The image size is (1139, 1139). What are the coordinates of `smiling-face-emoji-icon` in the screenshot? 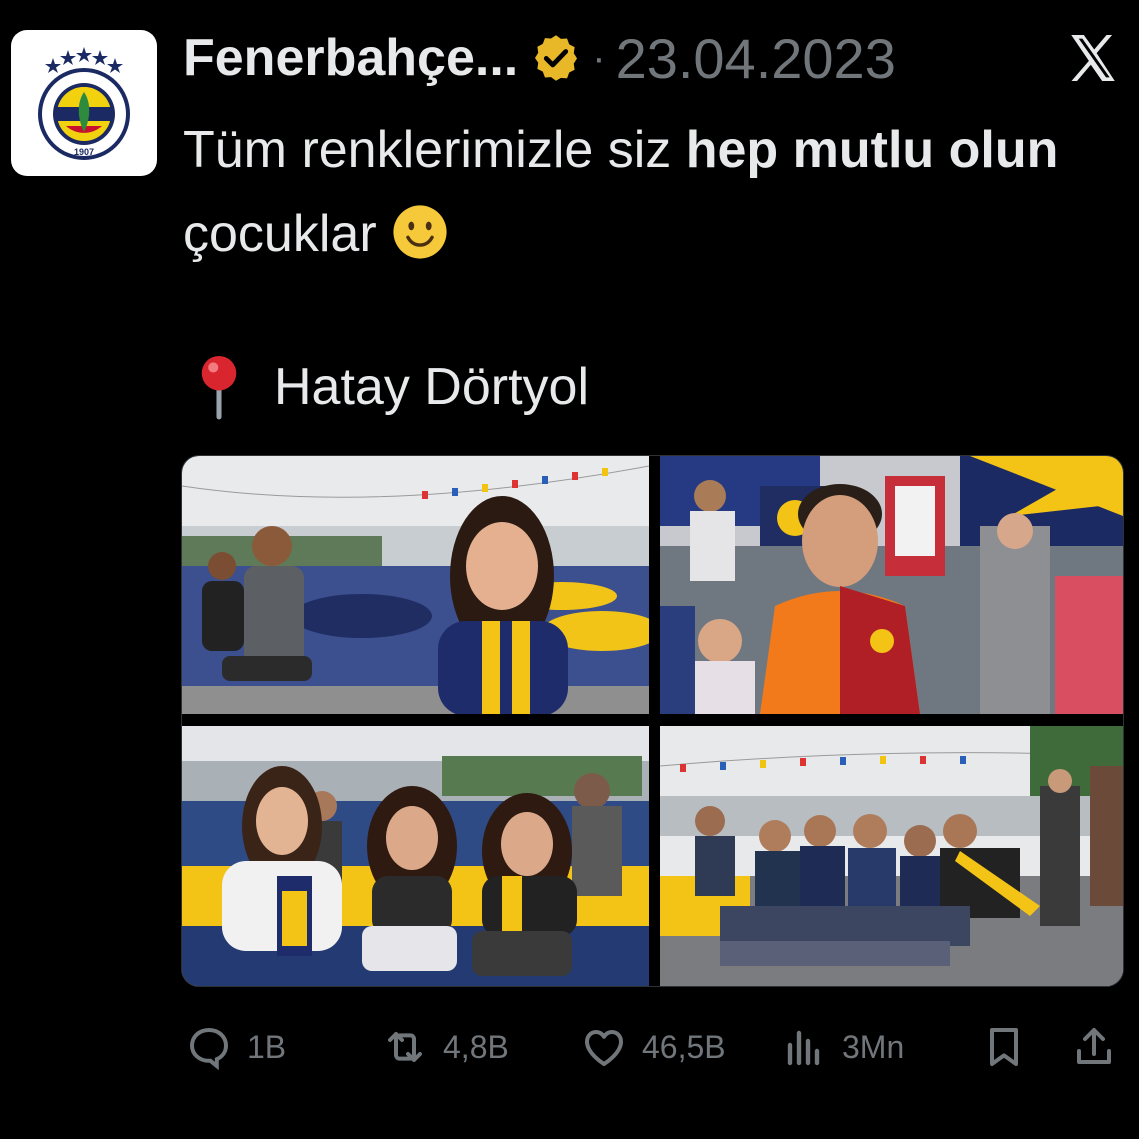 It's located at (420, 232).